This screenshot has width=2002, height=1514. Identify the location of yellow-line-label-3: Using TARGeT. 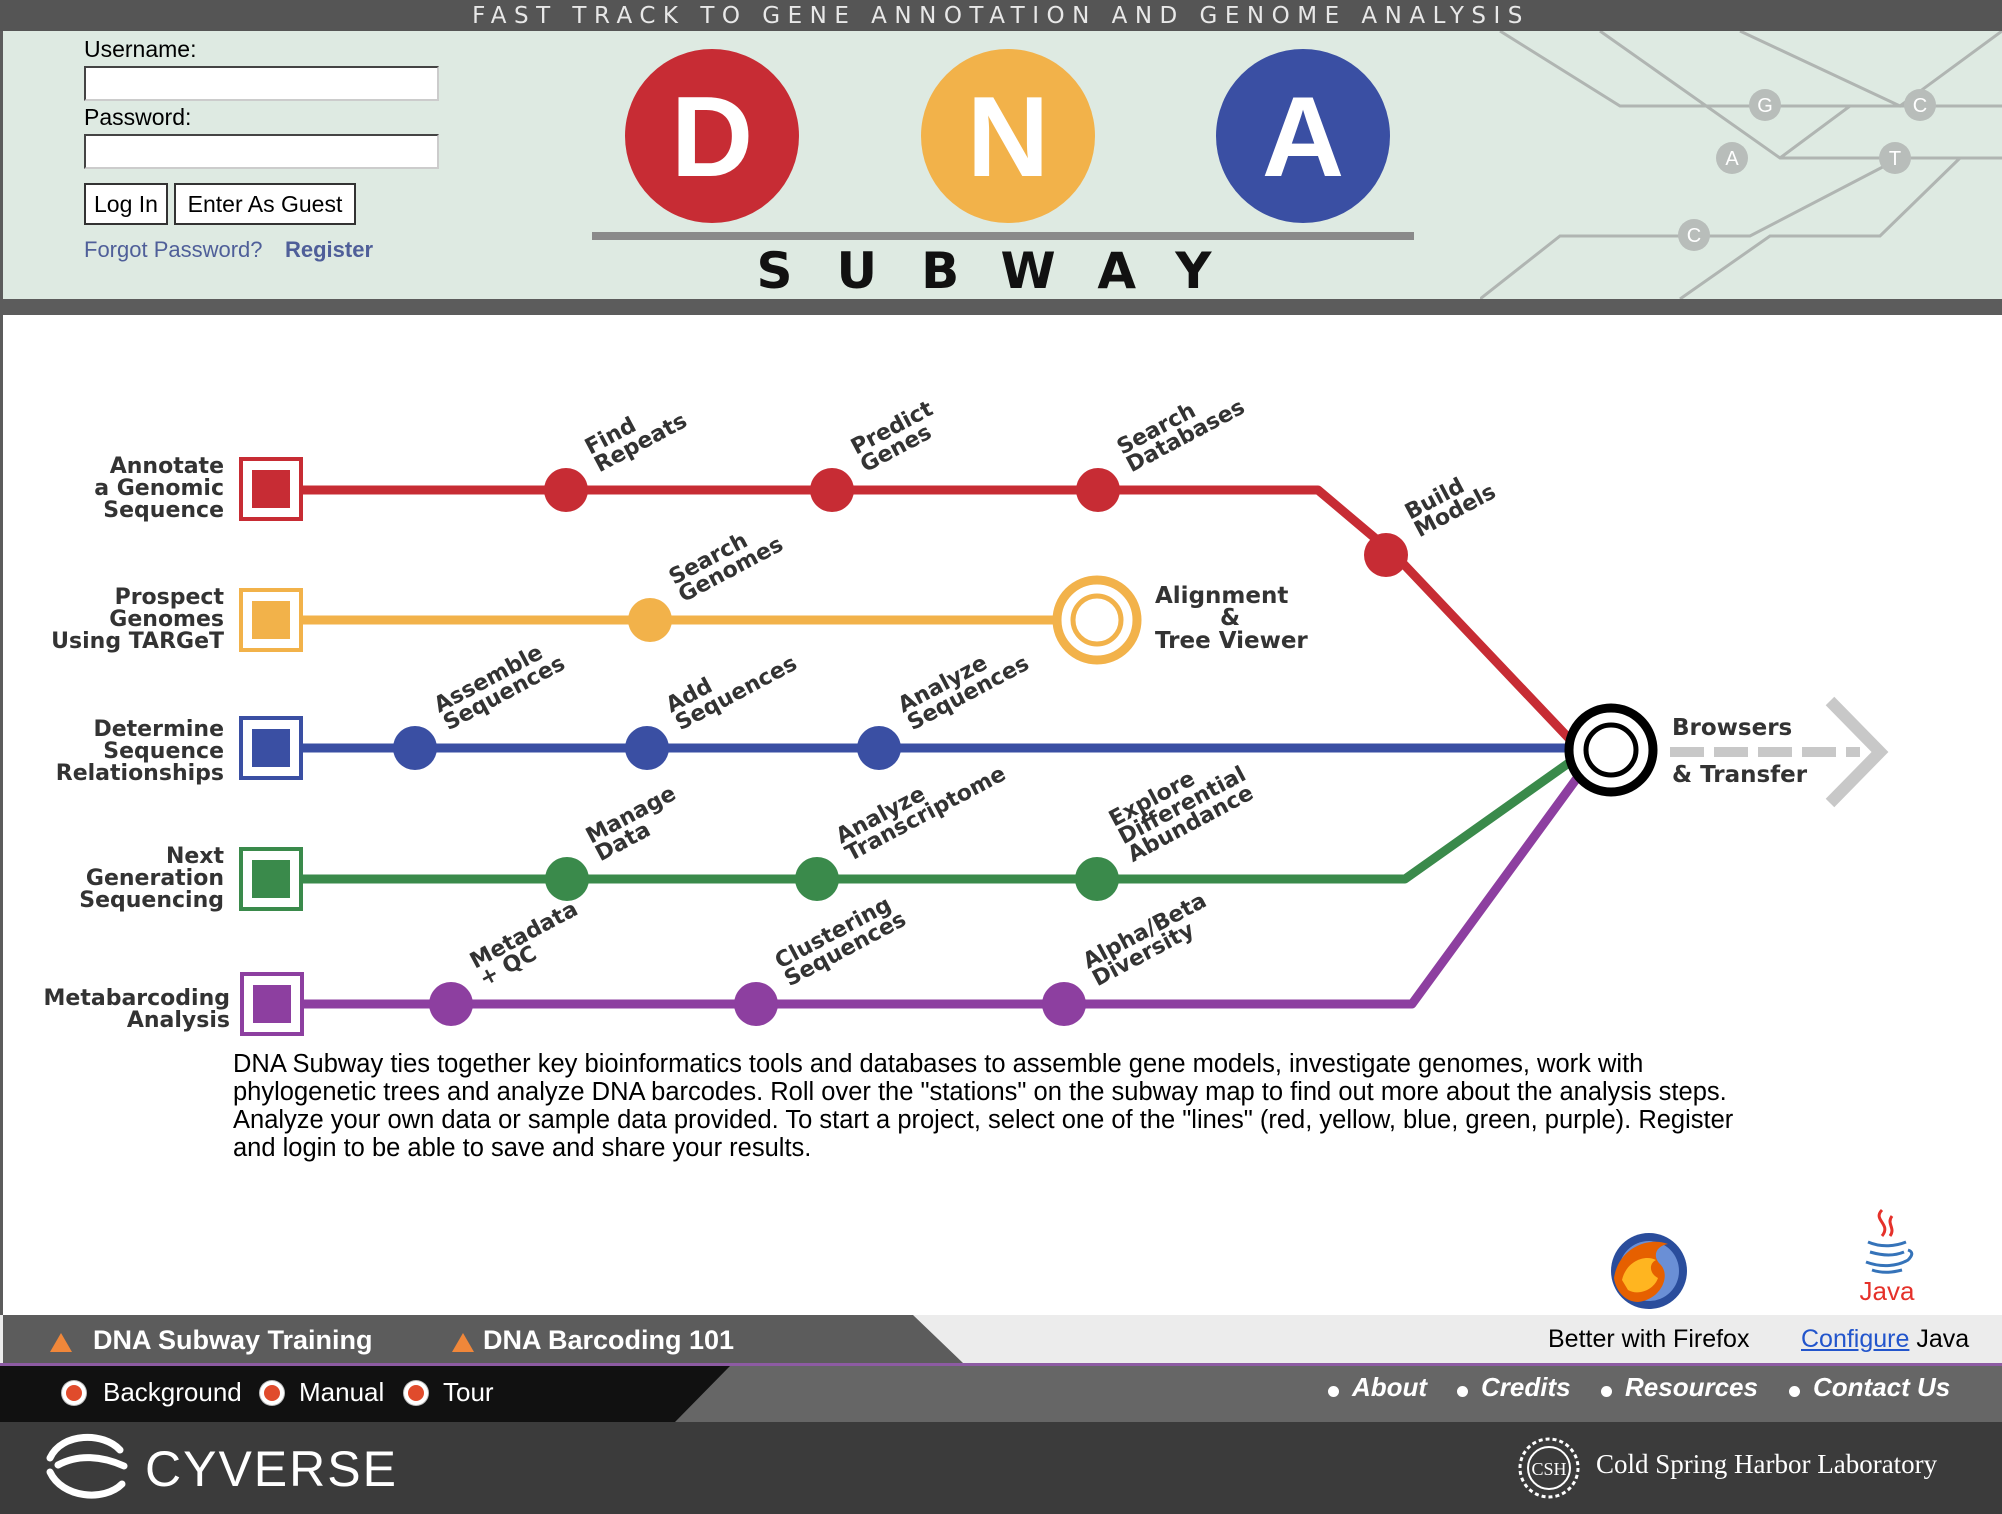
(137, 641).